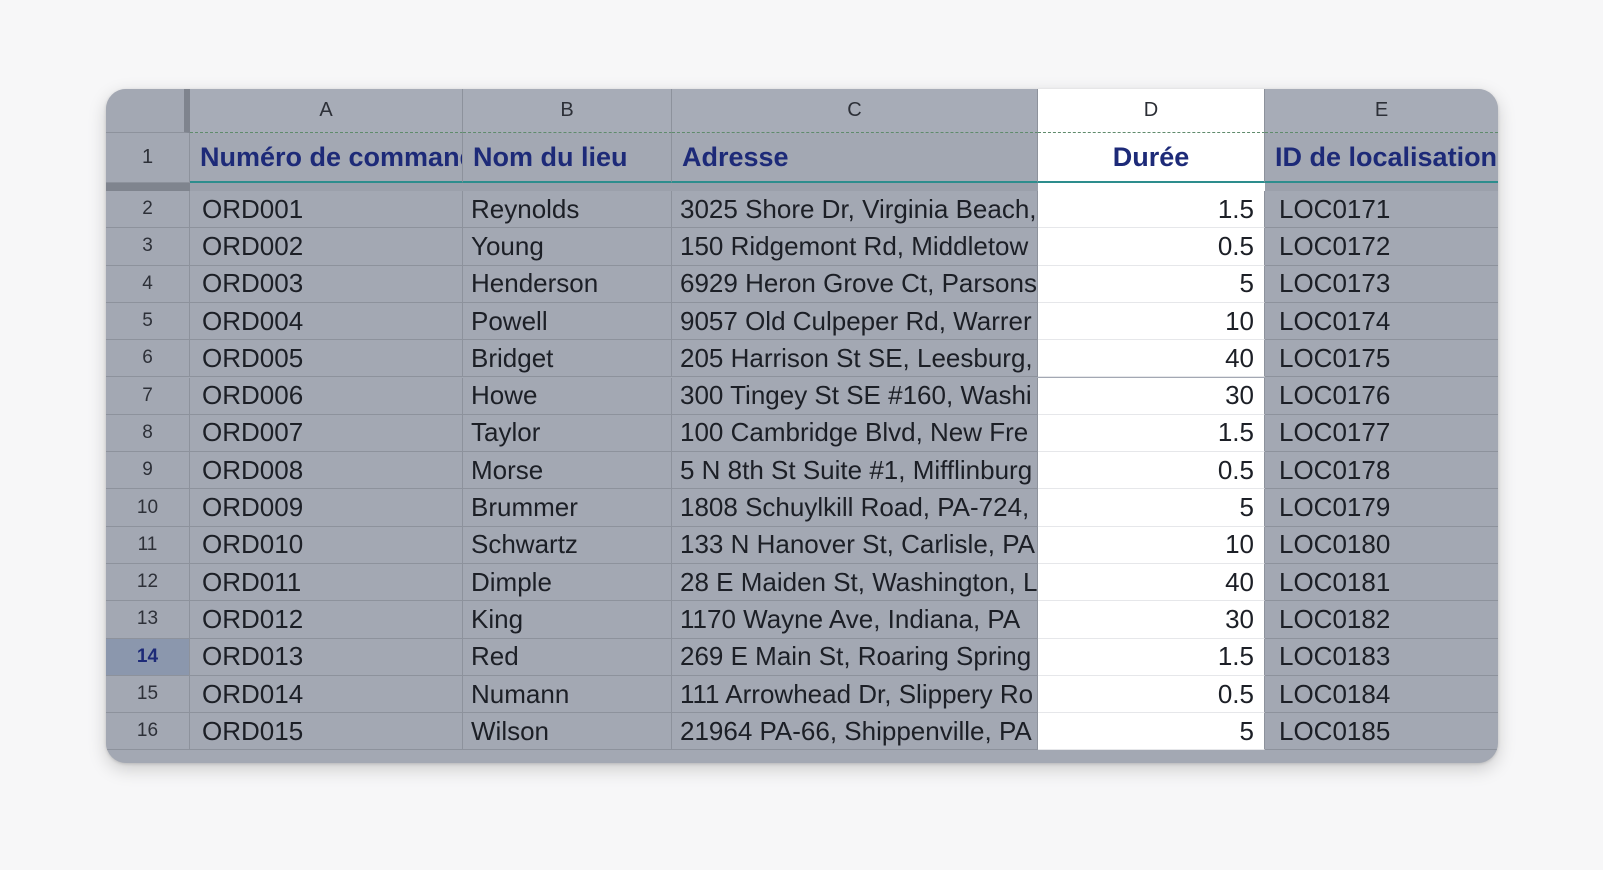 The width and height of the screenshot is (1603, 870). I want to click on cell-order-number: ORD001, so click(326, 210).